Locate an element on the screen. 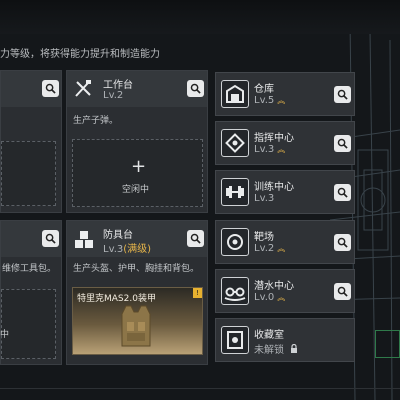 Image resolution: width=400 pixels, height=400 pixels. facility-level: Lv.2 ︽ is located at coordinates (269, 248).